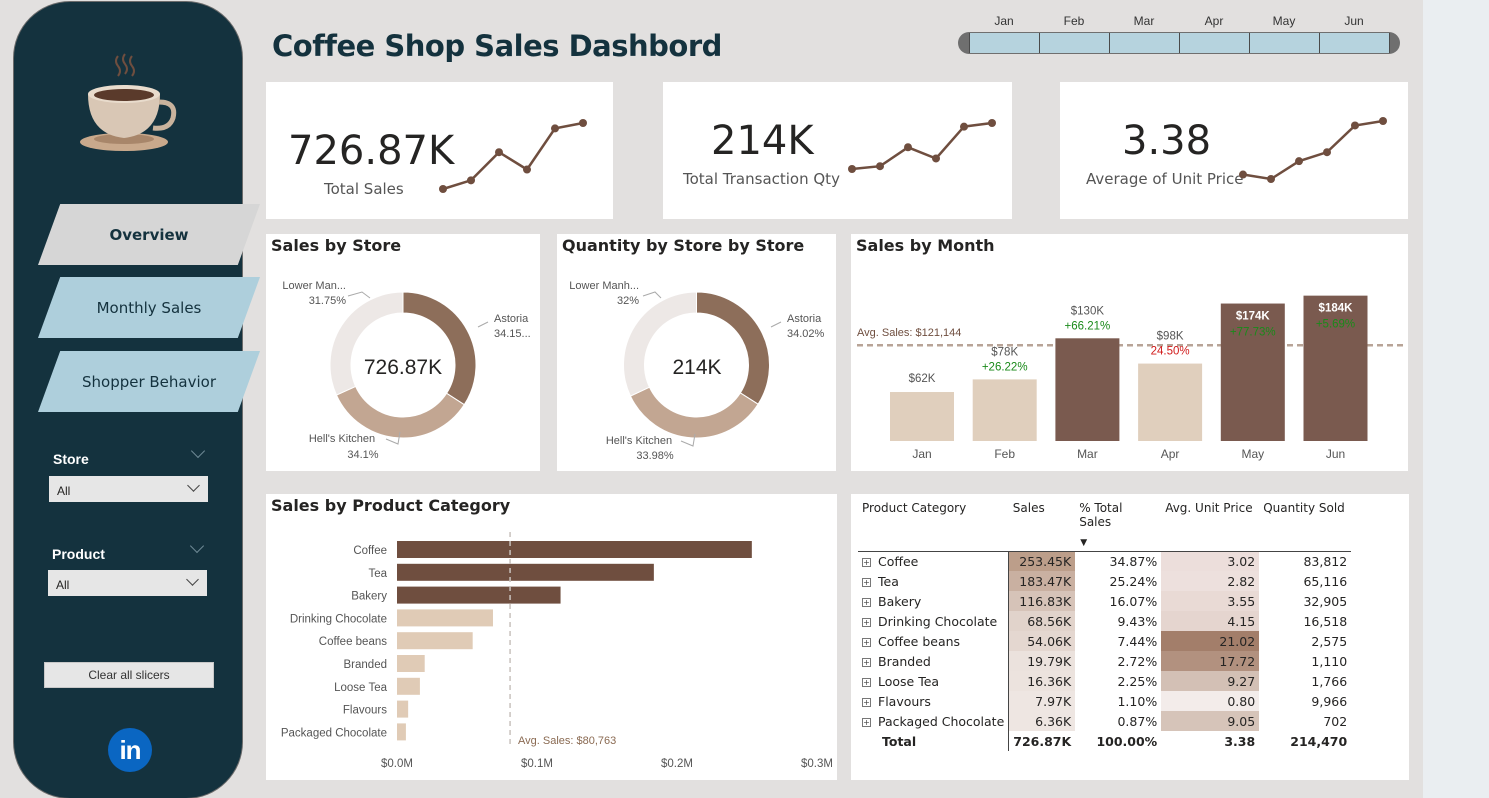  What do you see at coordinates (1284, 43) in the screenshot?
I see `timeline-cell-may` at bounding box center [1284, 43].